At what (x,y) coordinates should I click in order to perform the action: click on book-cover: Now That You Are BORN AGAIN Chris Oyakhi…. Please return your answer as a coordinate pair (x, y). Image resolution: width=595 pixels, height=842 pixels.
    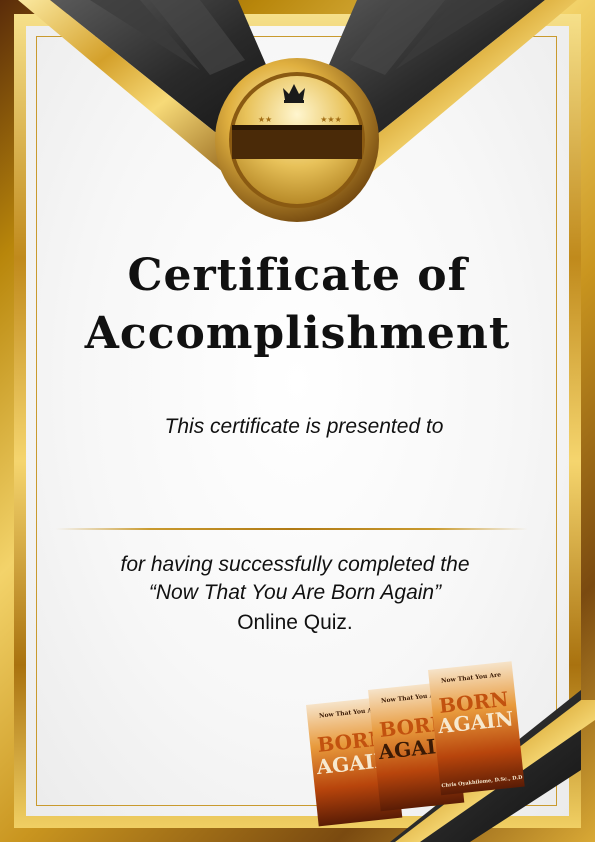
    Looking at the image, I should click on (476, 728).